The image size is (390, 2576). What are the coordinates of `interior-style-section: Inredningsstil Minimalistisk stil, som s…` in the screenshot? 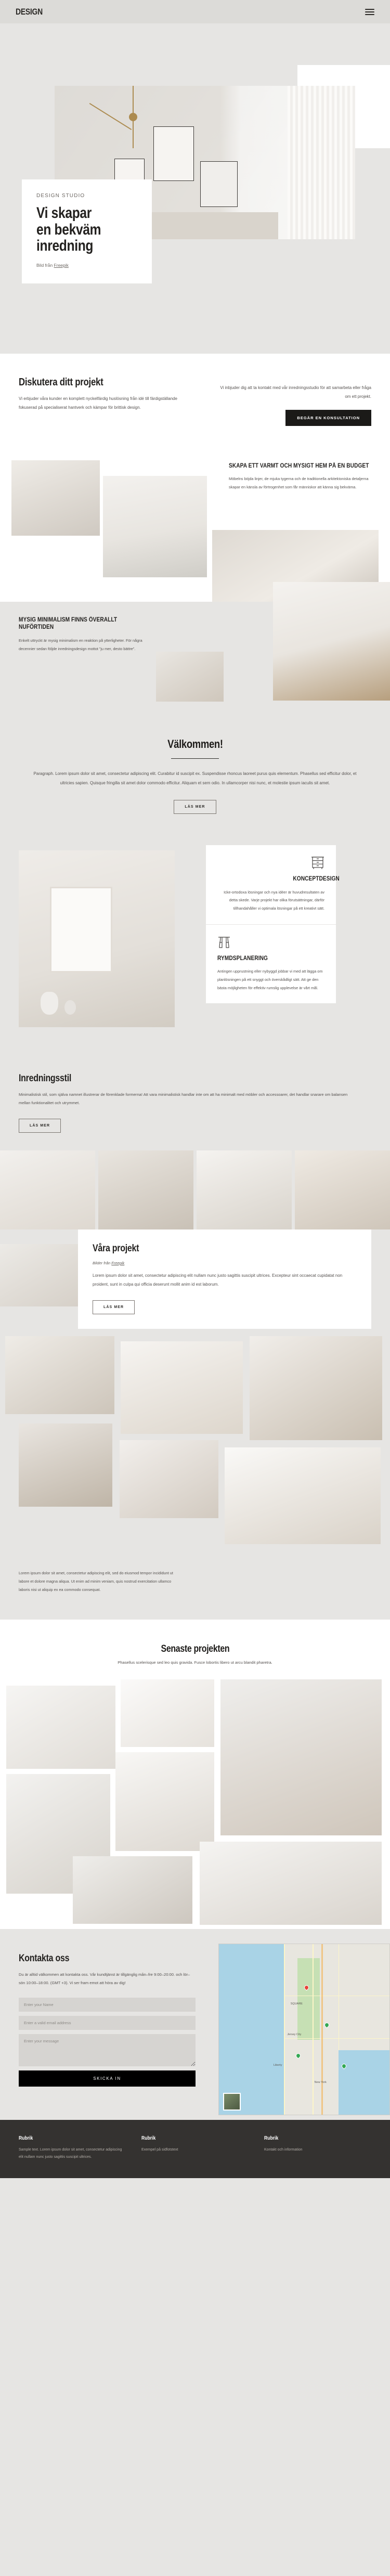 It's located at (195, 1099).